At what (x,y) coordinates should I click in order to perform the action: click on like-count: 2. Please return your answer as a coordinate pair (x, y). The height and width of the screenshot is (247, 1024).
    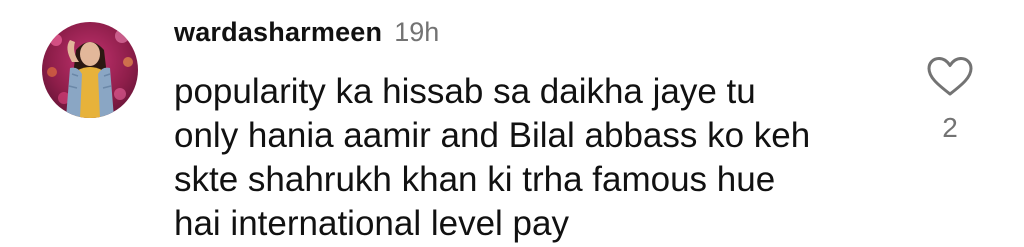
    Looking at the image, I should click on (950, 127).